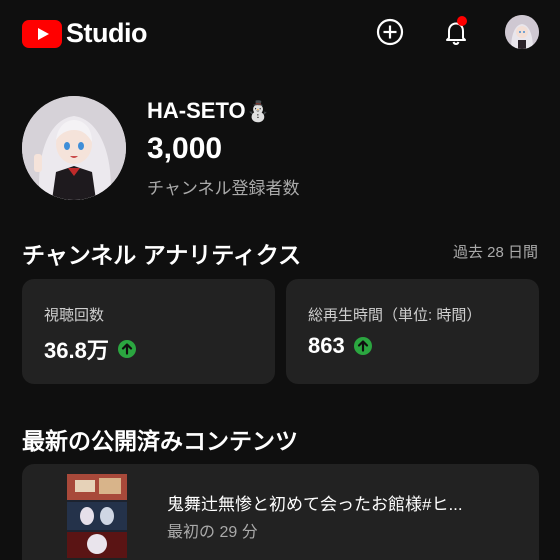 This screenshot has width=560, height=560. Describe the element at coordinates (74, 315) in the screenshot. I see `views-label: 視聴回数` at that location.